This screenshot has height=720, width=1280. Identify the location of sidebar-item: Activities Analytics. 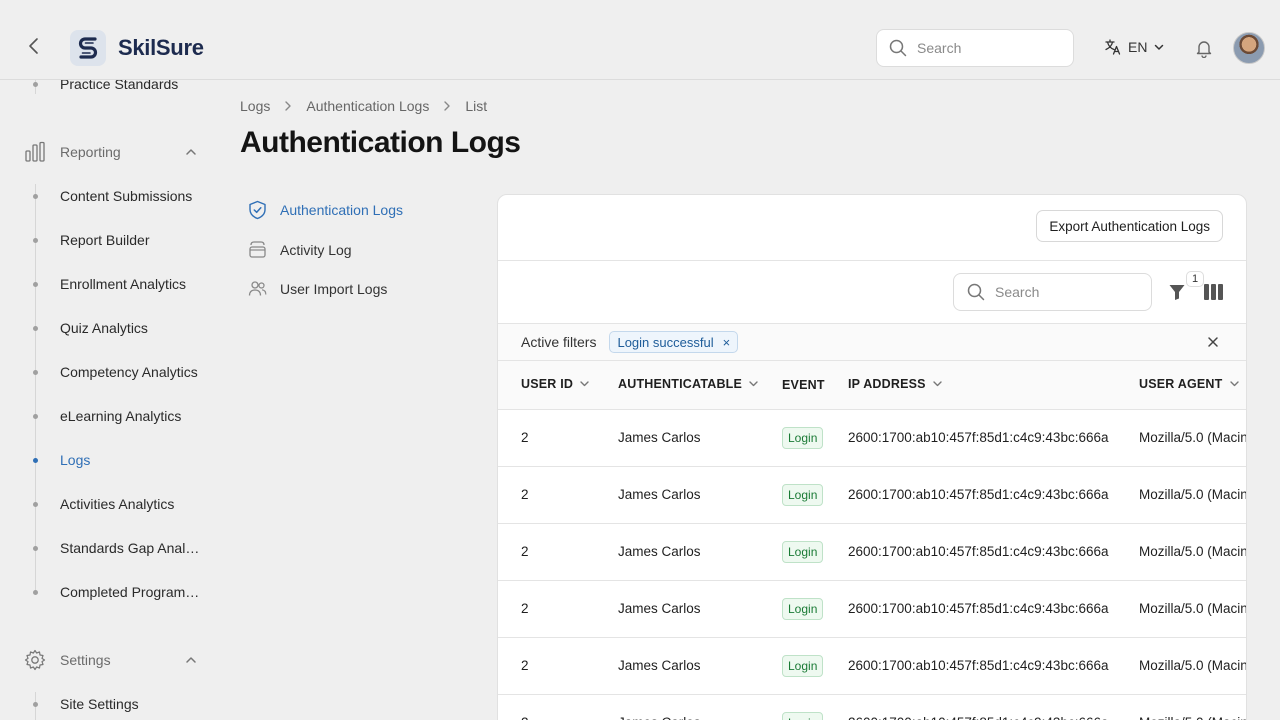
(110, 504).